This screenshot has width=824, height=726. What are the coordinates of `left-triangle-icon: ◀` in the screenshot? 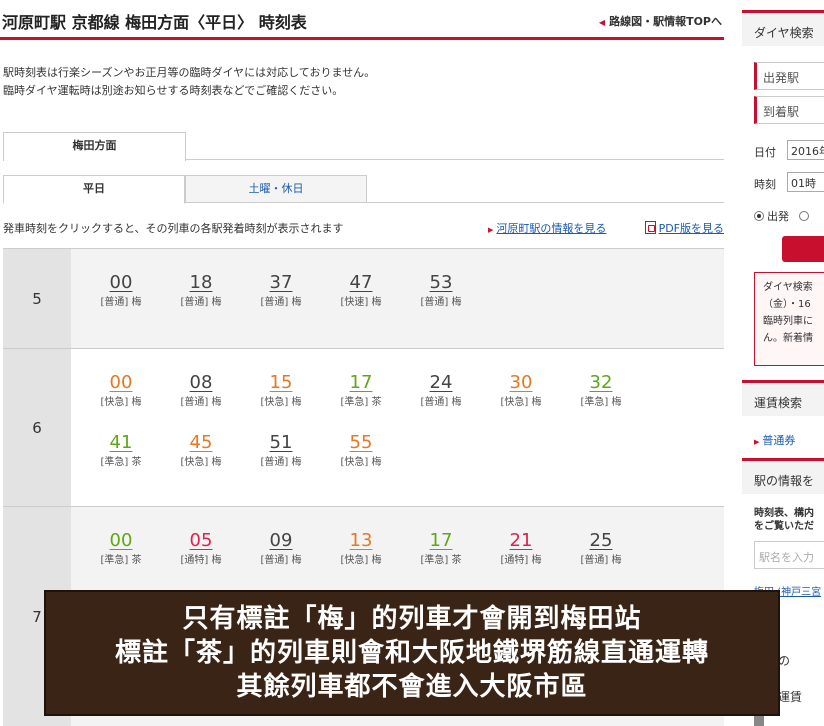 It's located at (602, 22).